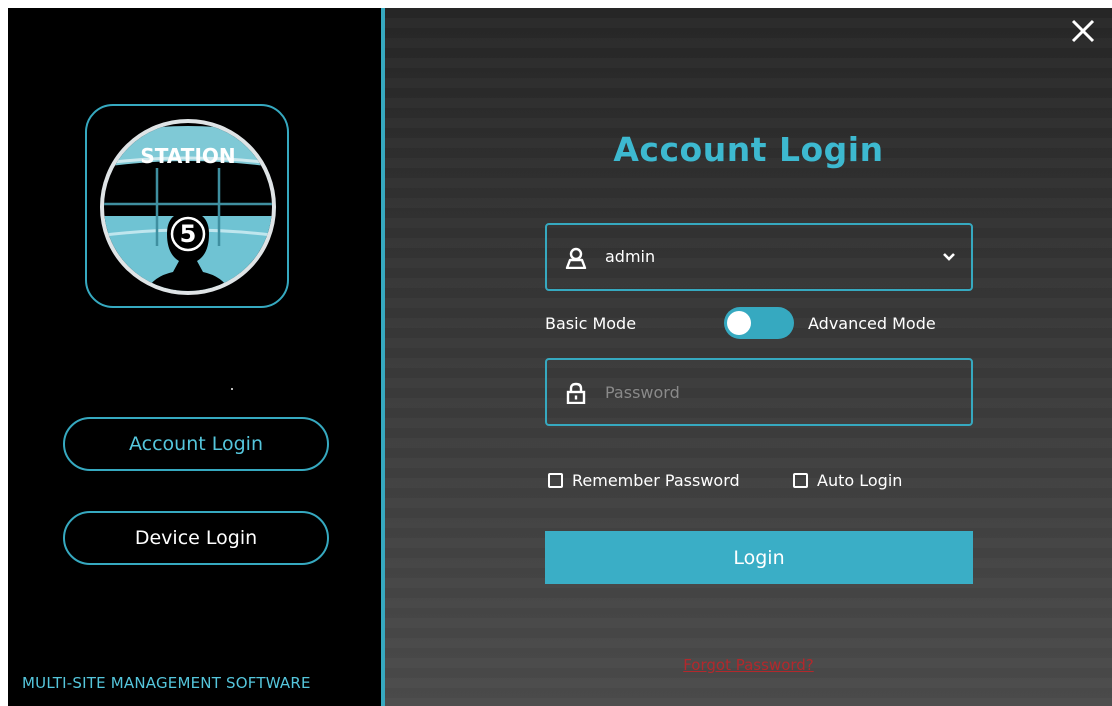  I want to click on login-button: Login, so click(759, 557).